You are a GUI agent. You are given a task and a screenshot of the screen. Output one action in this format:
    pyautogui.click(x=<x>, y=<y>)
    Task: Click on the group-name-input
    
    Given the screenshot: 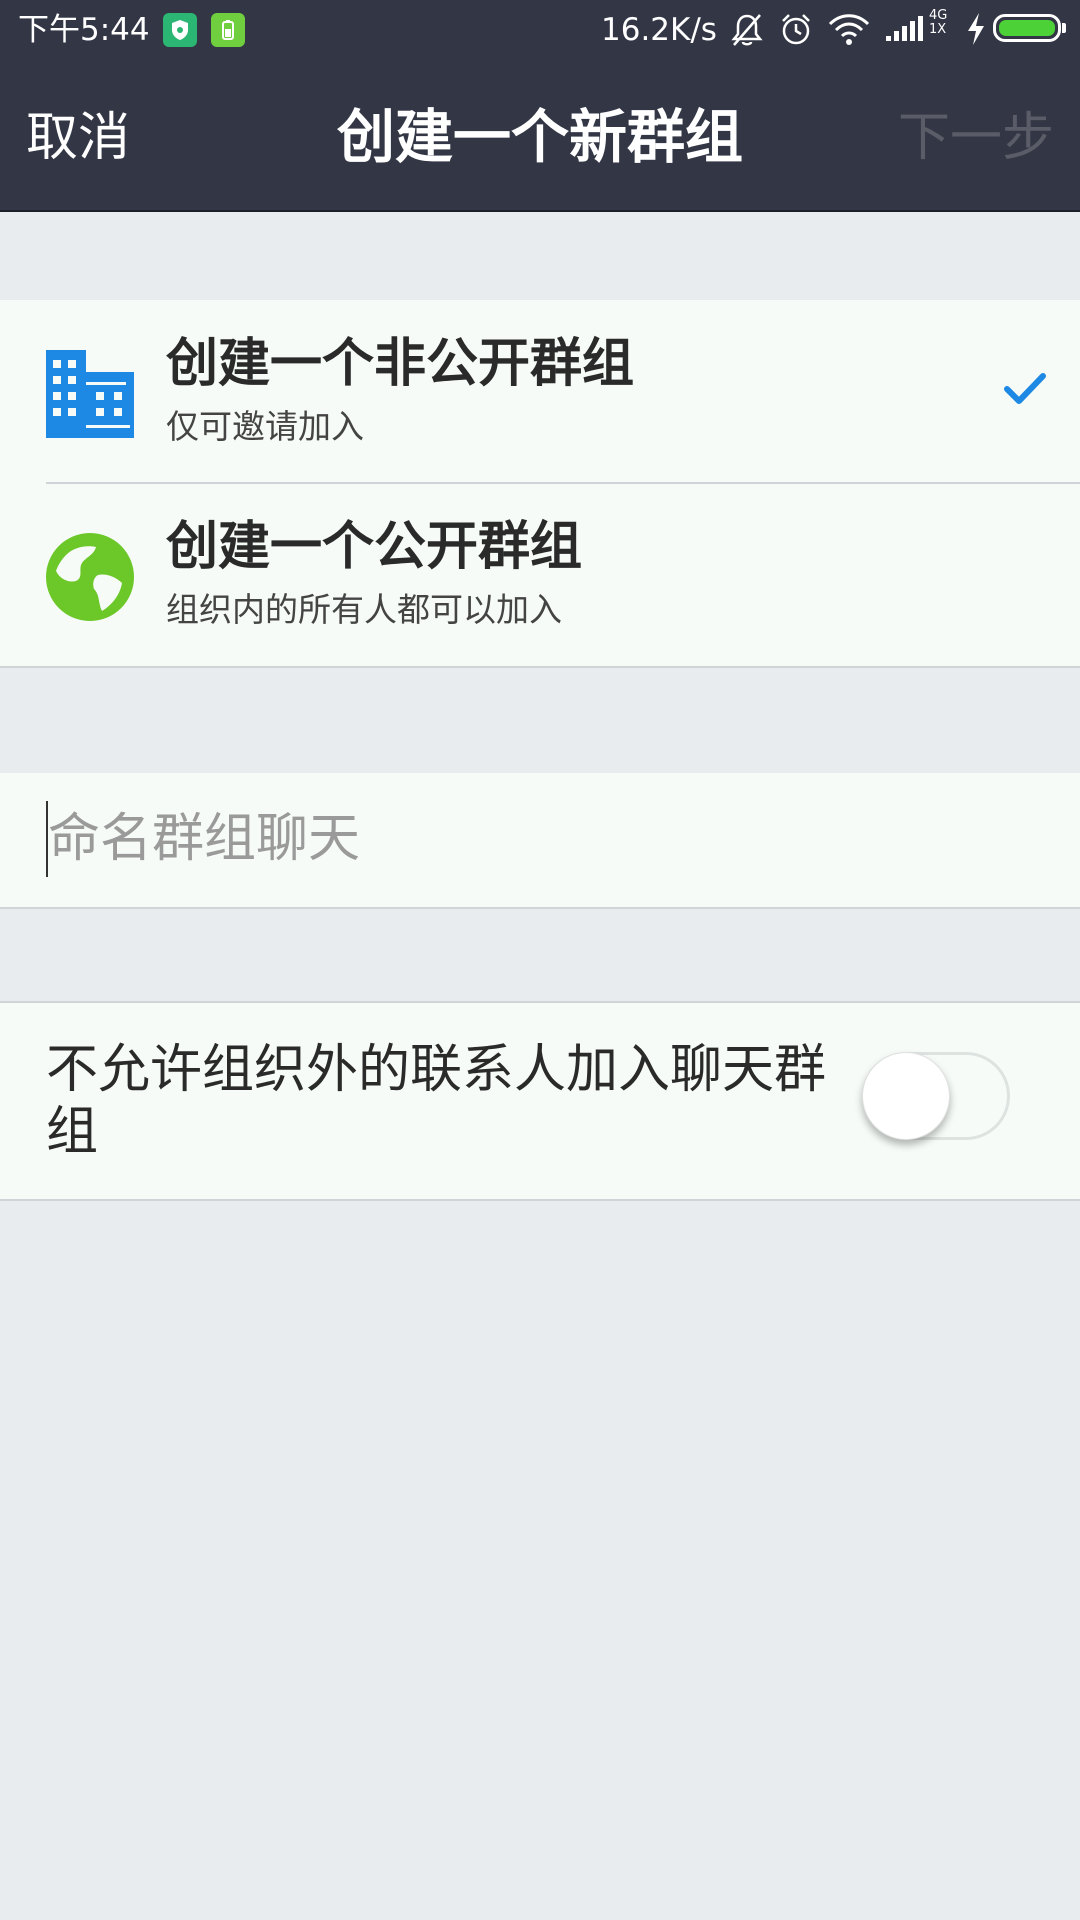 What is the action you would take?
    pyautogui.click(x=537, y=839)
    